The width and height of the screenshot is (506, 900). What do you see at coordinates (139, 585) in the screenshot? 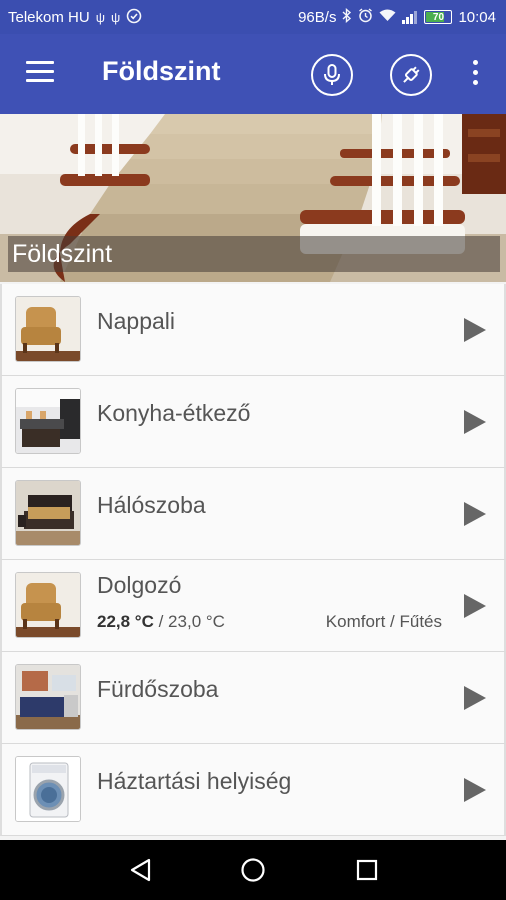
I see `room-name: Dolgozó` at bounding box center [139, 585].